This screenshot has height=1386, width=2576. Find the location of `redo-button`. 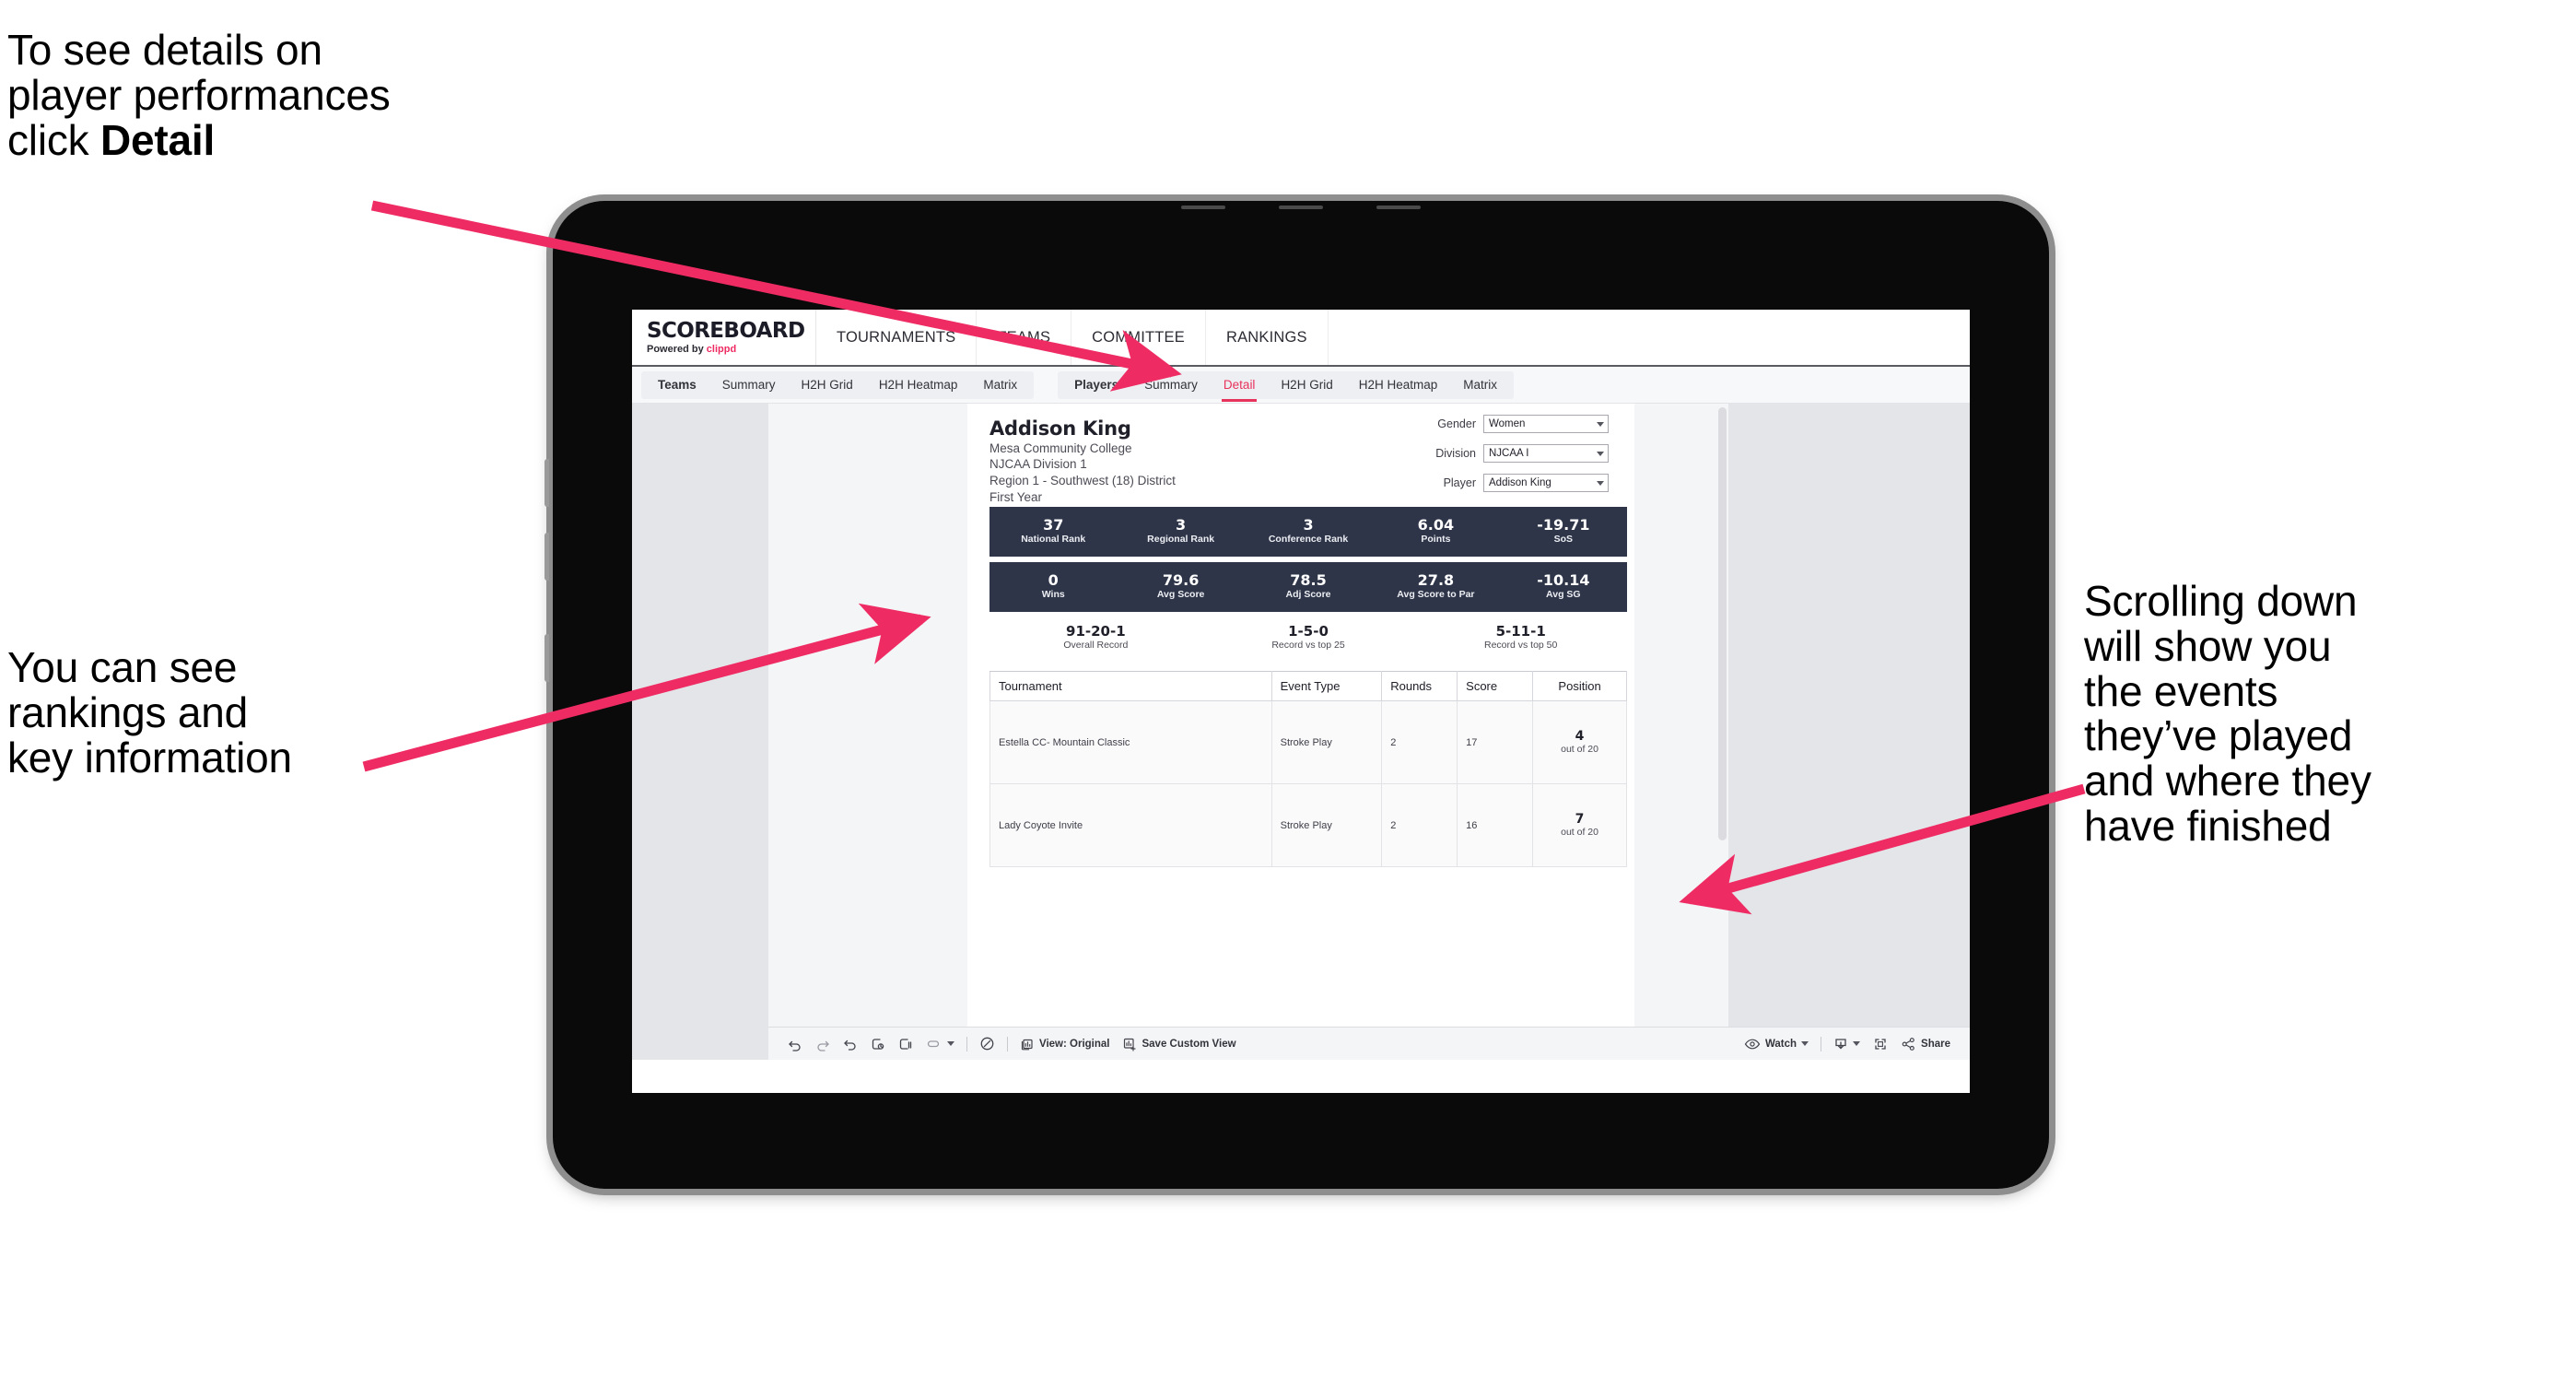

redo-button is located at coordinates (823, 1044).